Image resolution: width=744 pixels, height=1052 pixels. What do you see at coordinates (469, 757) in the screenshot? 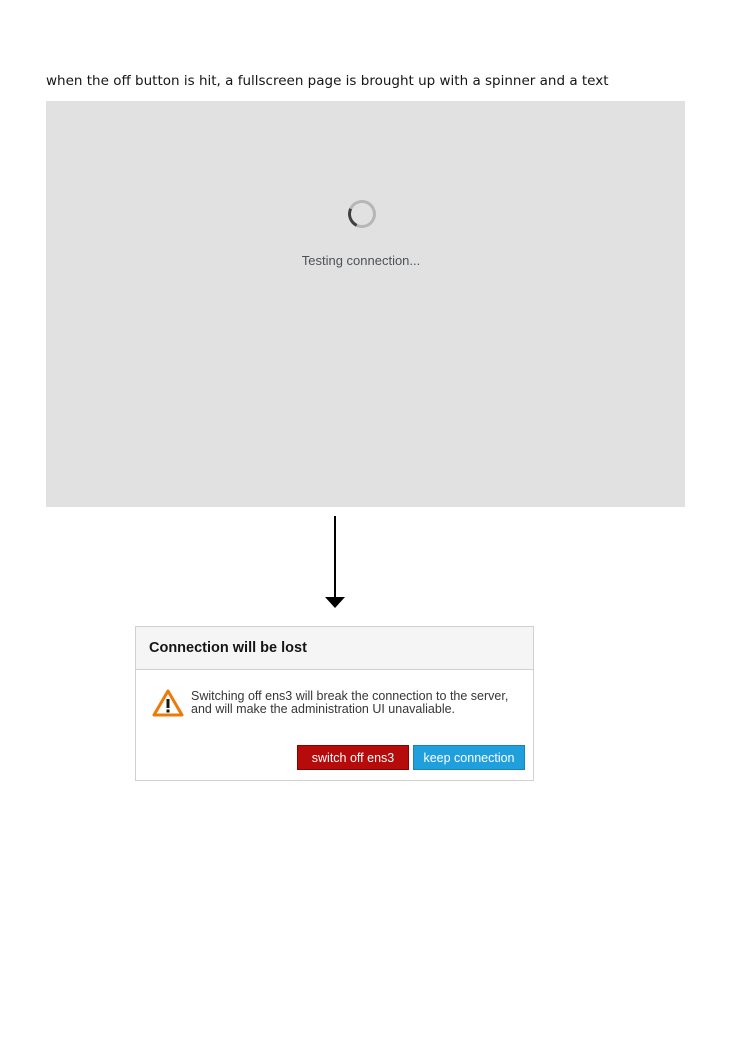
I see `keep-connection-button: keep connection` at bounding box center [469, 757].